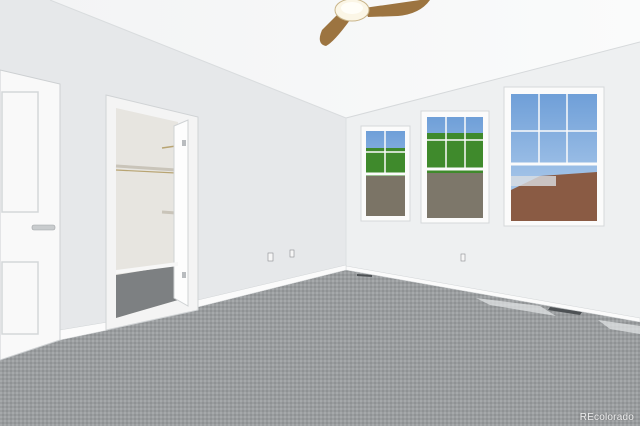 The width and height of the screenshot is (640, 426). I want to click on window-medium, so click(455, 167).